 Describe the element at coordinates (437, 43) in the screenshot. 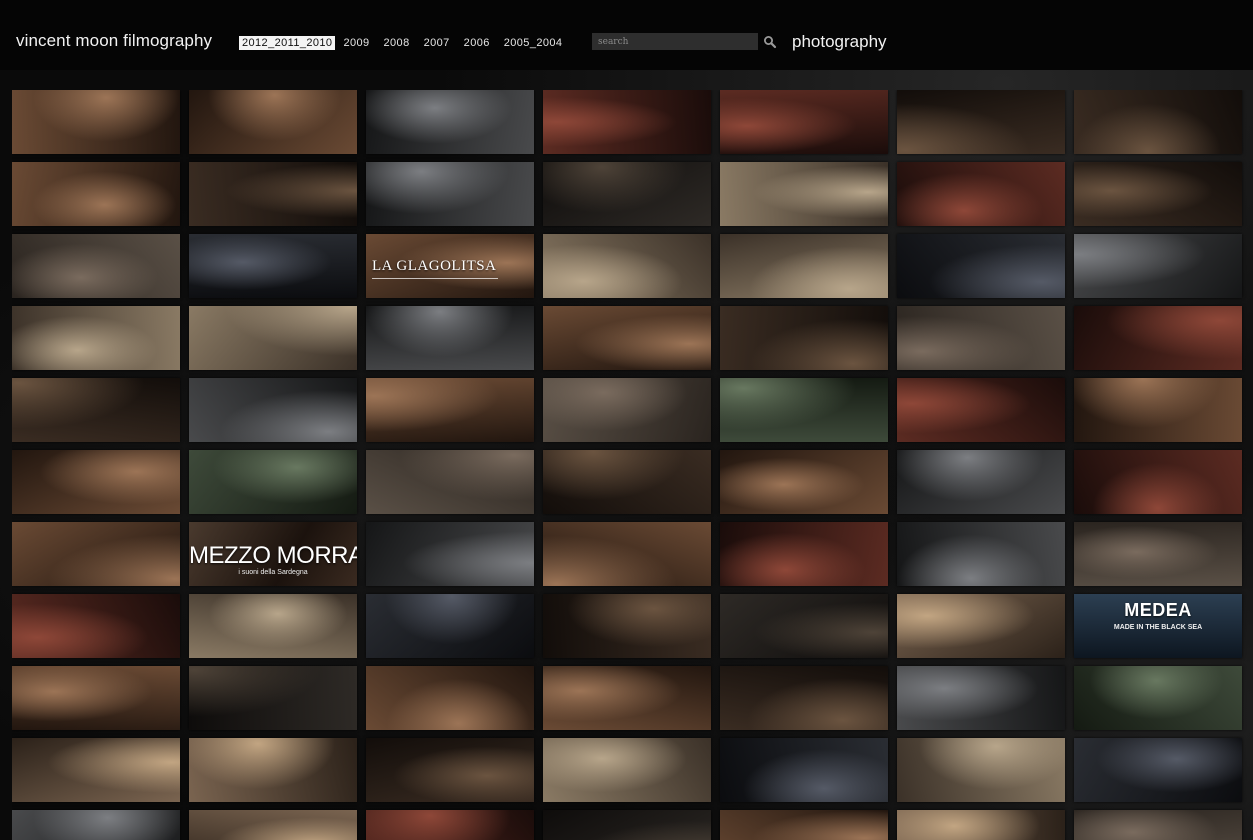

I see `year-link-2007: 2007` at that location.